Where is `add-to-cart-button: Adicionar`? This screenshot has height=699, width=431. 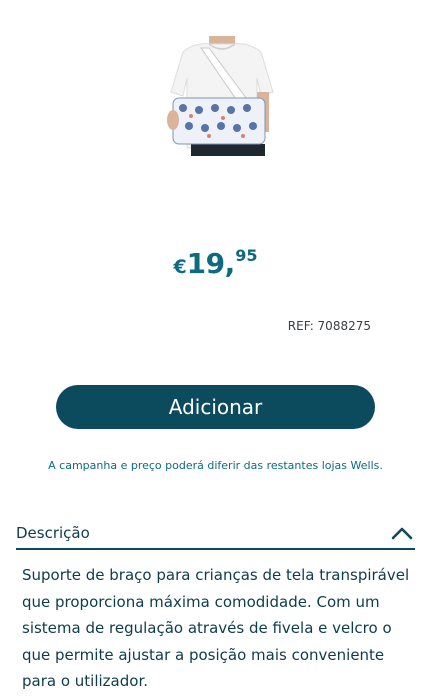 add-to-cart-button: Adicionar is located at coordinates (215, 407).